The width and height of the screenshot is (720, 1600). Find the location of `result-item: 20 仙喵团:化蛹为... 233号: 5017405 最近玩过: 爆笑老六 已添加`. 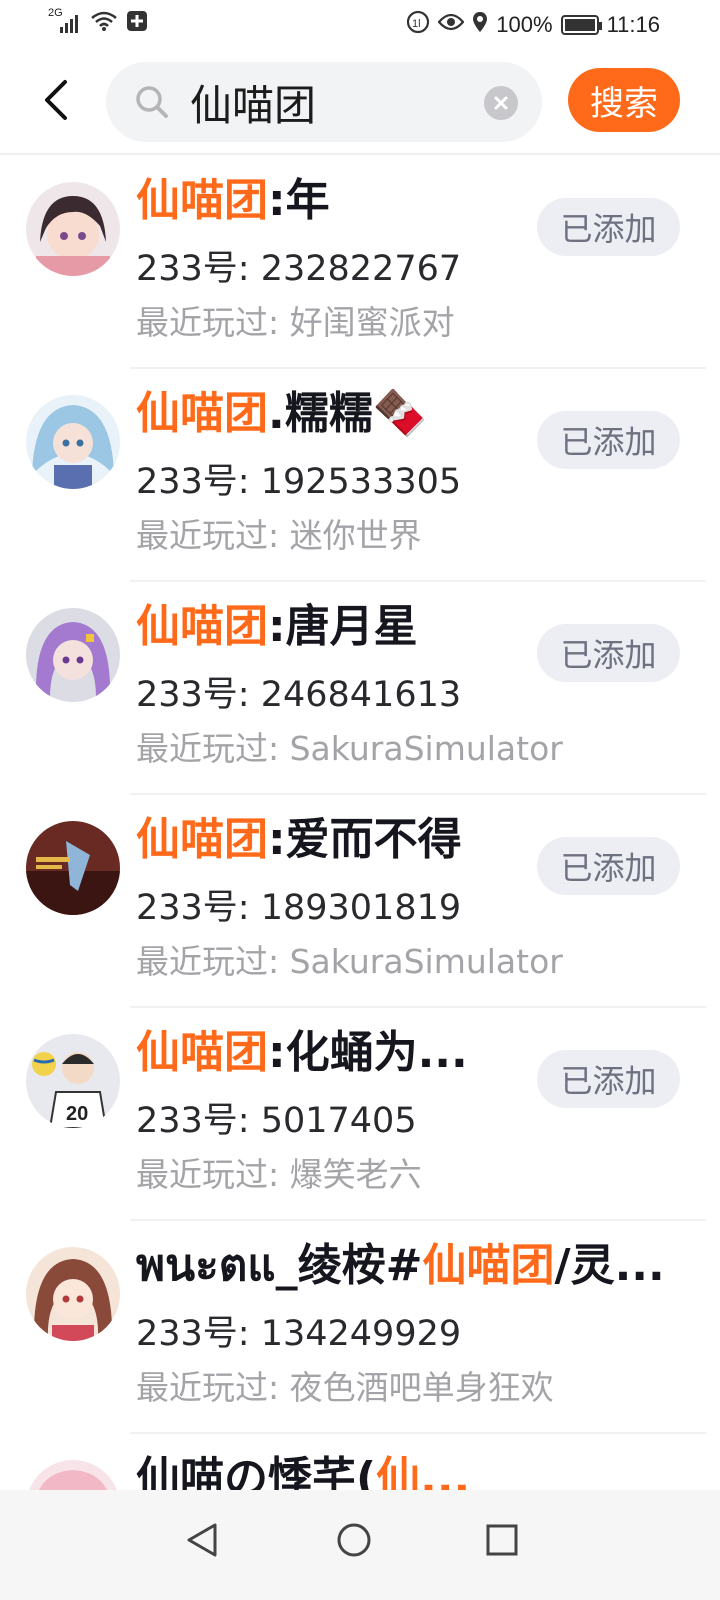

result-item: 20 仙喵团:化蛹为... 233号: 5017405 最近玩过: 爆笑老六 已添加 is located at coordinates (360, 1114).